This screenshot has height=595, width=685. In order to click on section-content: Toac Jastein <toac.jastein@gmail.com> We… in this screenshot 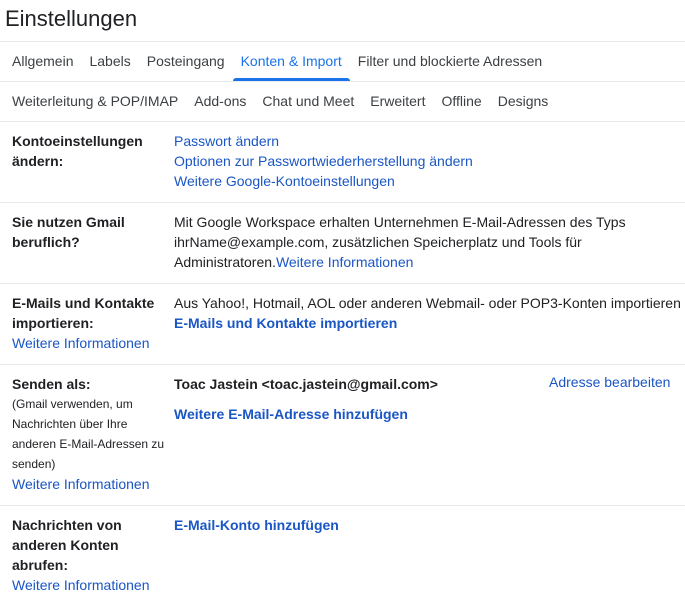, I will do `click(359, 399)`.